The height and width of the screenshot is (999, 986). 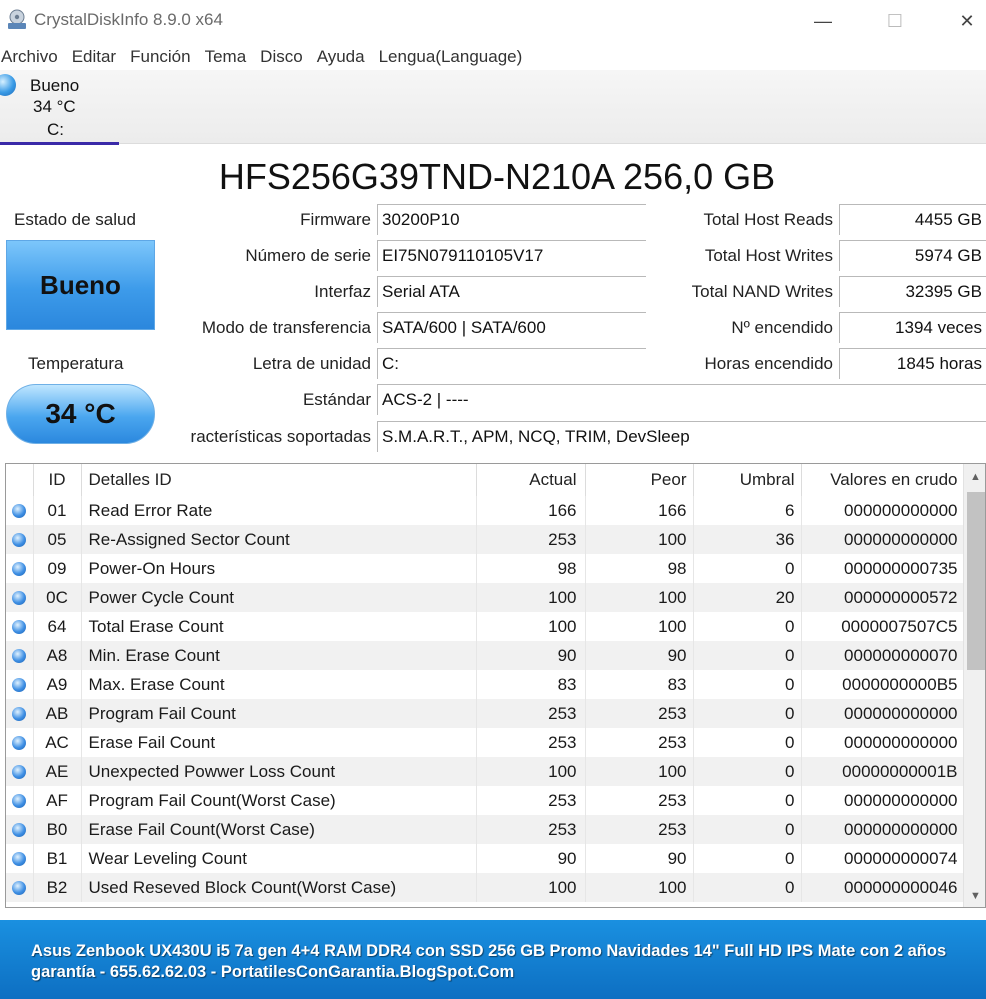 I want to click on attribute-raw: 000000000074, so click(x=882, y=858).